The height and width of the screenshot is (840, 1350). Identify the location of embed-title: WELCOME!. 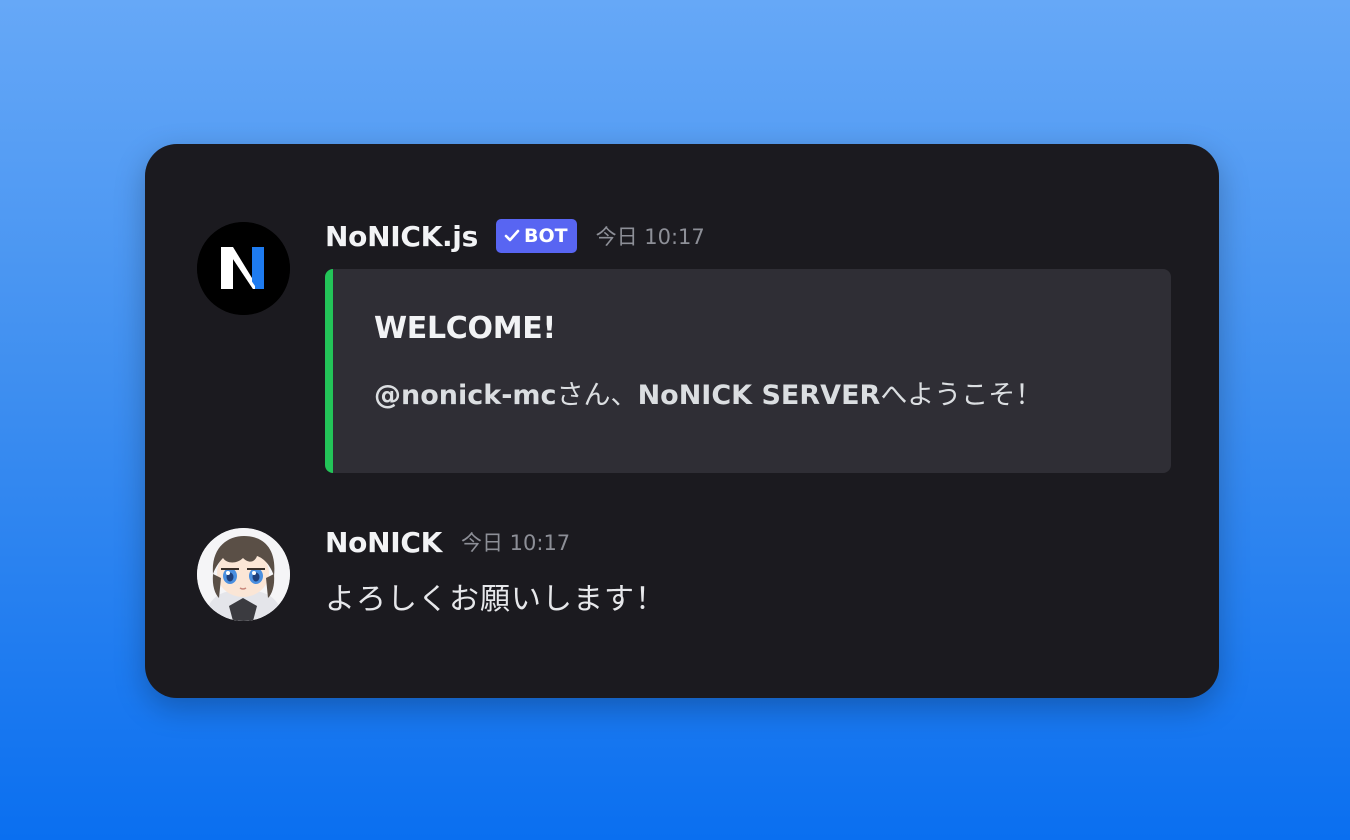
(465, 328).